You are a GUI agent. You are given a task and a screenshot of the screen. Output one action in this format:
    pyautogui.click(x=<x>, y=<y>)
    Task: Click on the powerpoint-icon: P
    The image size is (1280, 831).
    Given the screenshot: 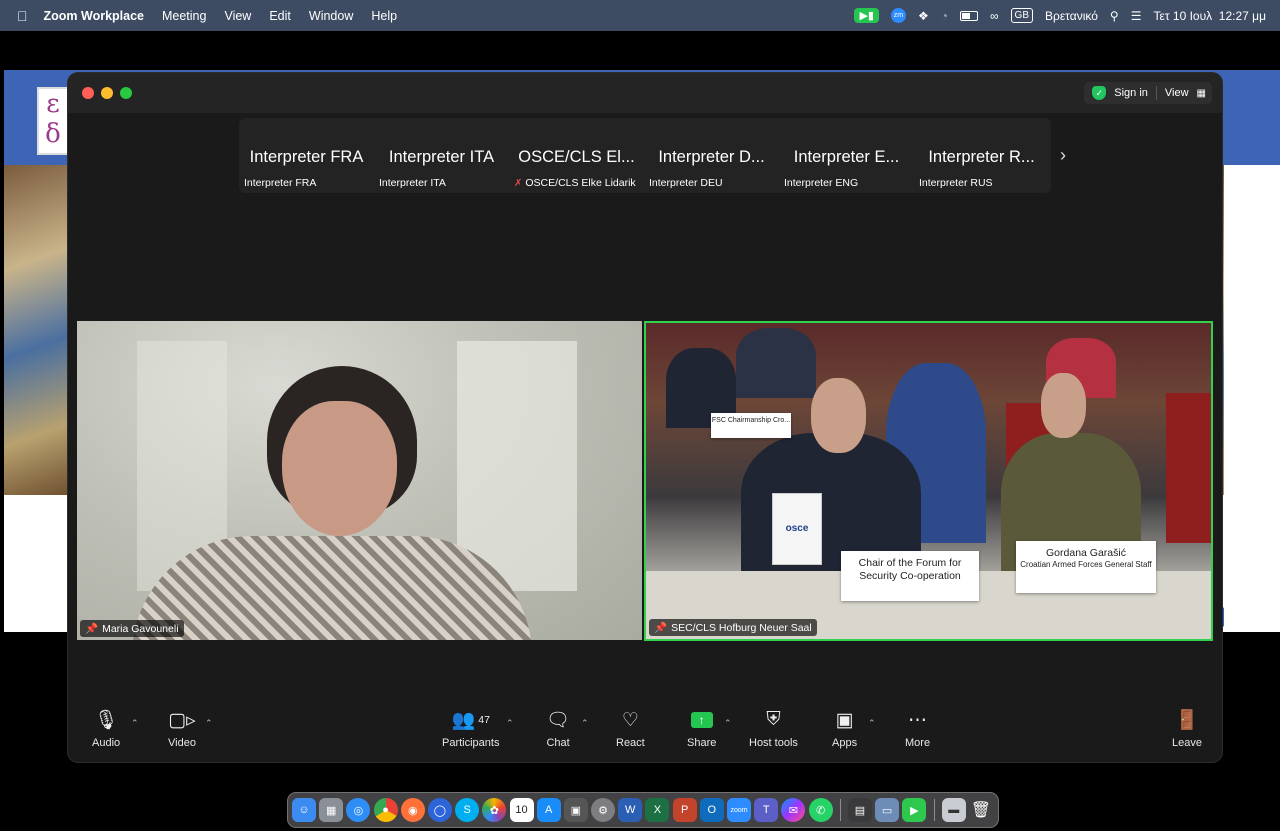 What is the action you would take?
    pyautogui.click(x=684, y=810)
    